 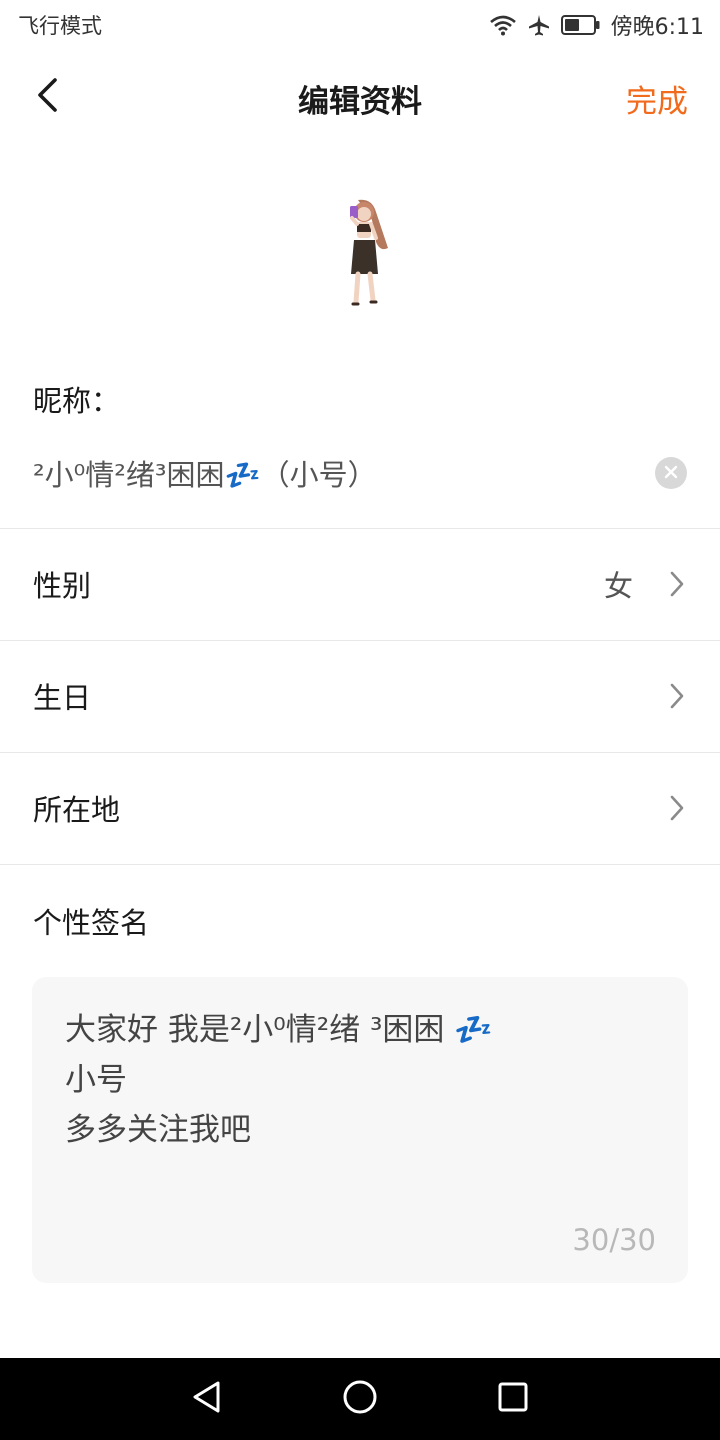 I want to click on status-icons: 傍晚6:11, so click(x=596, y=25).